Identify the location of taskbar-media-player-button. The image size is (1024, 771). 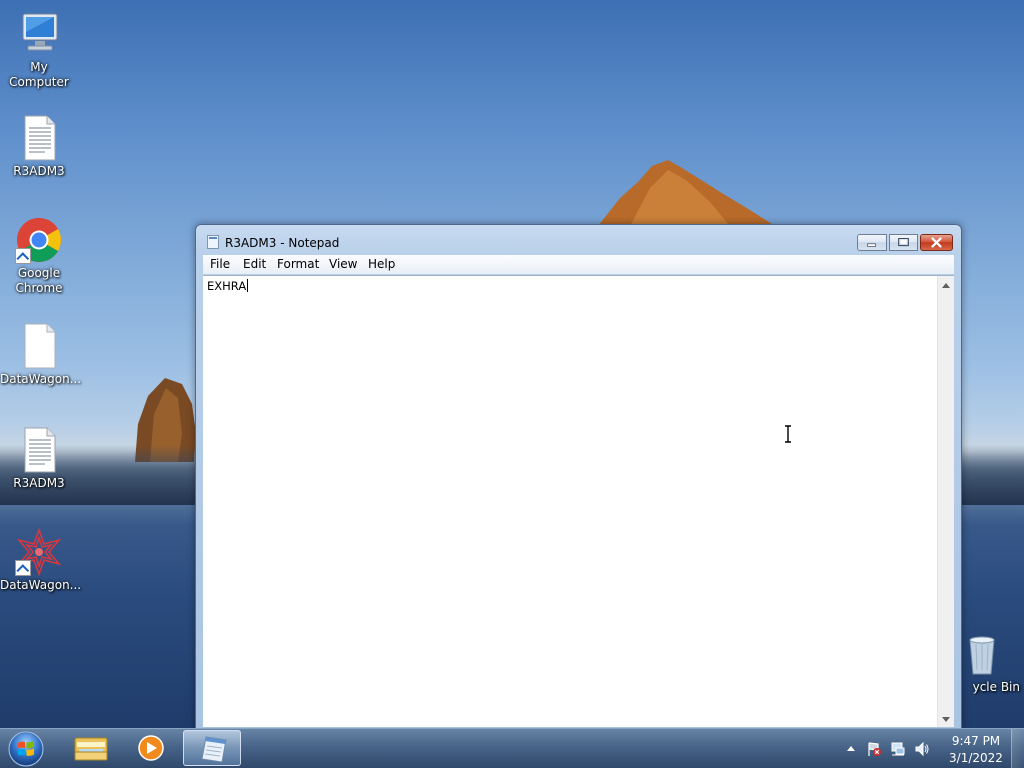
(151, 748).